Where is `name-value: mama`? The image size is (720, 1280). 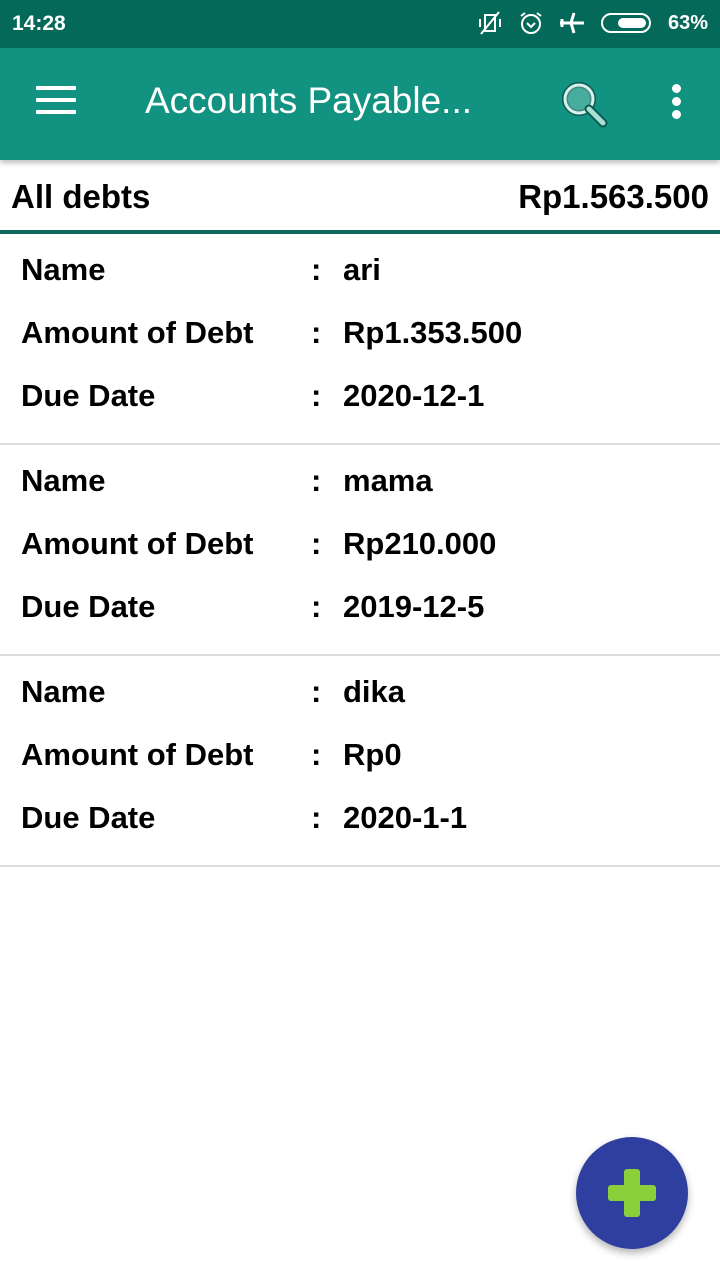 name-value: mama is located at coordinates (388, 480).